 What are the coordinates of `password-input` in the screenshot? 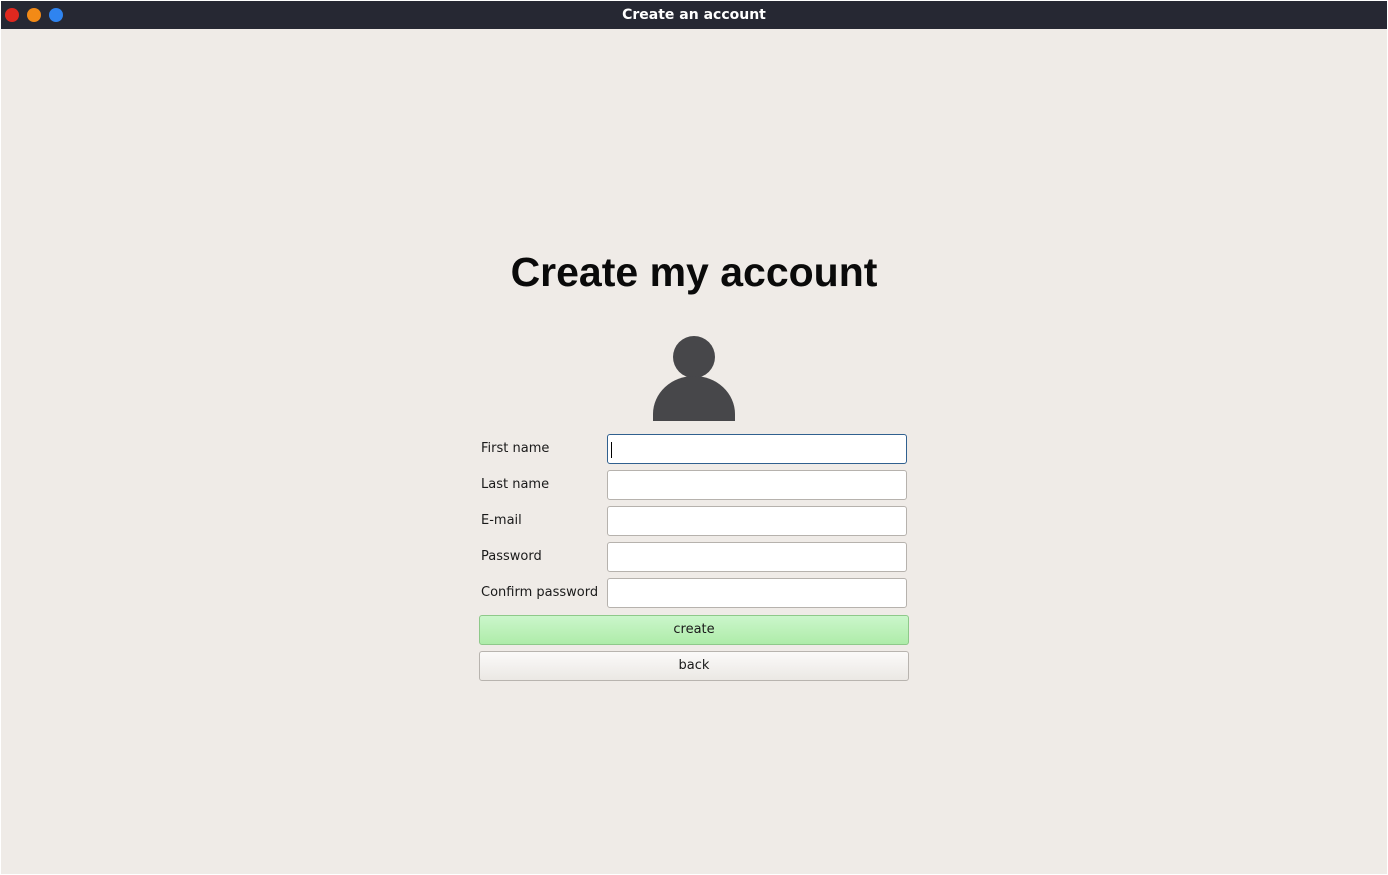 It's located at (757, 557).